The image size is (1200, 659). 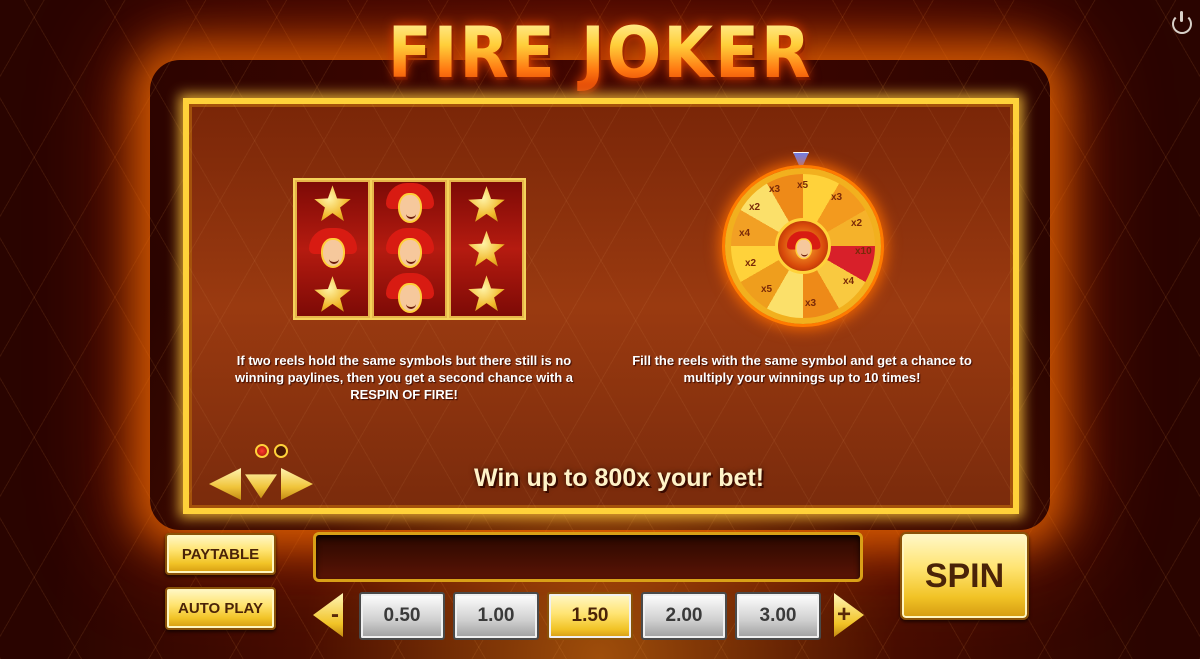 What do you see at coordinates (684, 616) in the screenshot?
I see `bet-option-button: 2.00` at bounding box center [684, 616].